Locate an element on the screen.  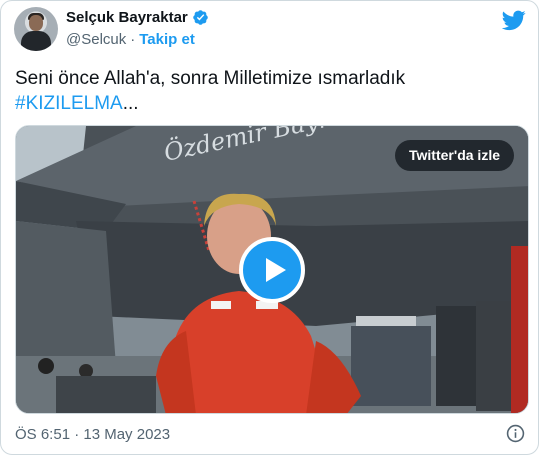
author-handle: @Selcuk is located at coordinates (96, 39).